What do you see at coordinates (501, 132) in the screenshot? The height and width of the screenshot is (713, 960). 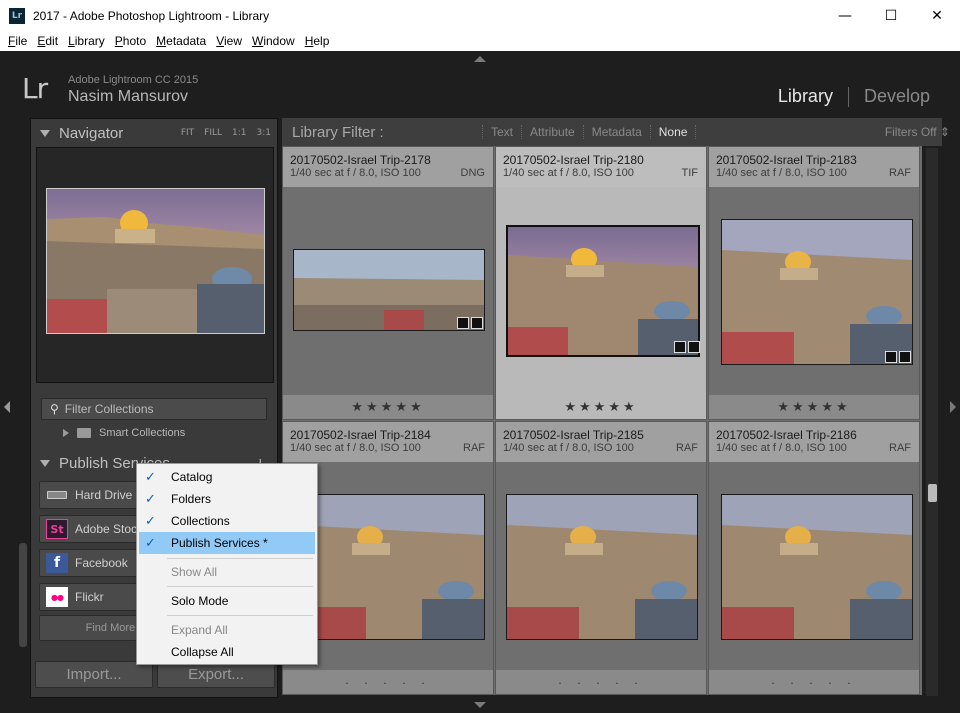 I see `filter-text: Text` at bounding box center [501, 132].